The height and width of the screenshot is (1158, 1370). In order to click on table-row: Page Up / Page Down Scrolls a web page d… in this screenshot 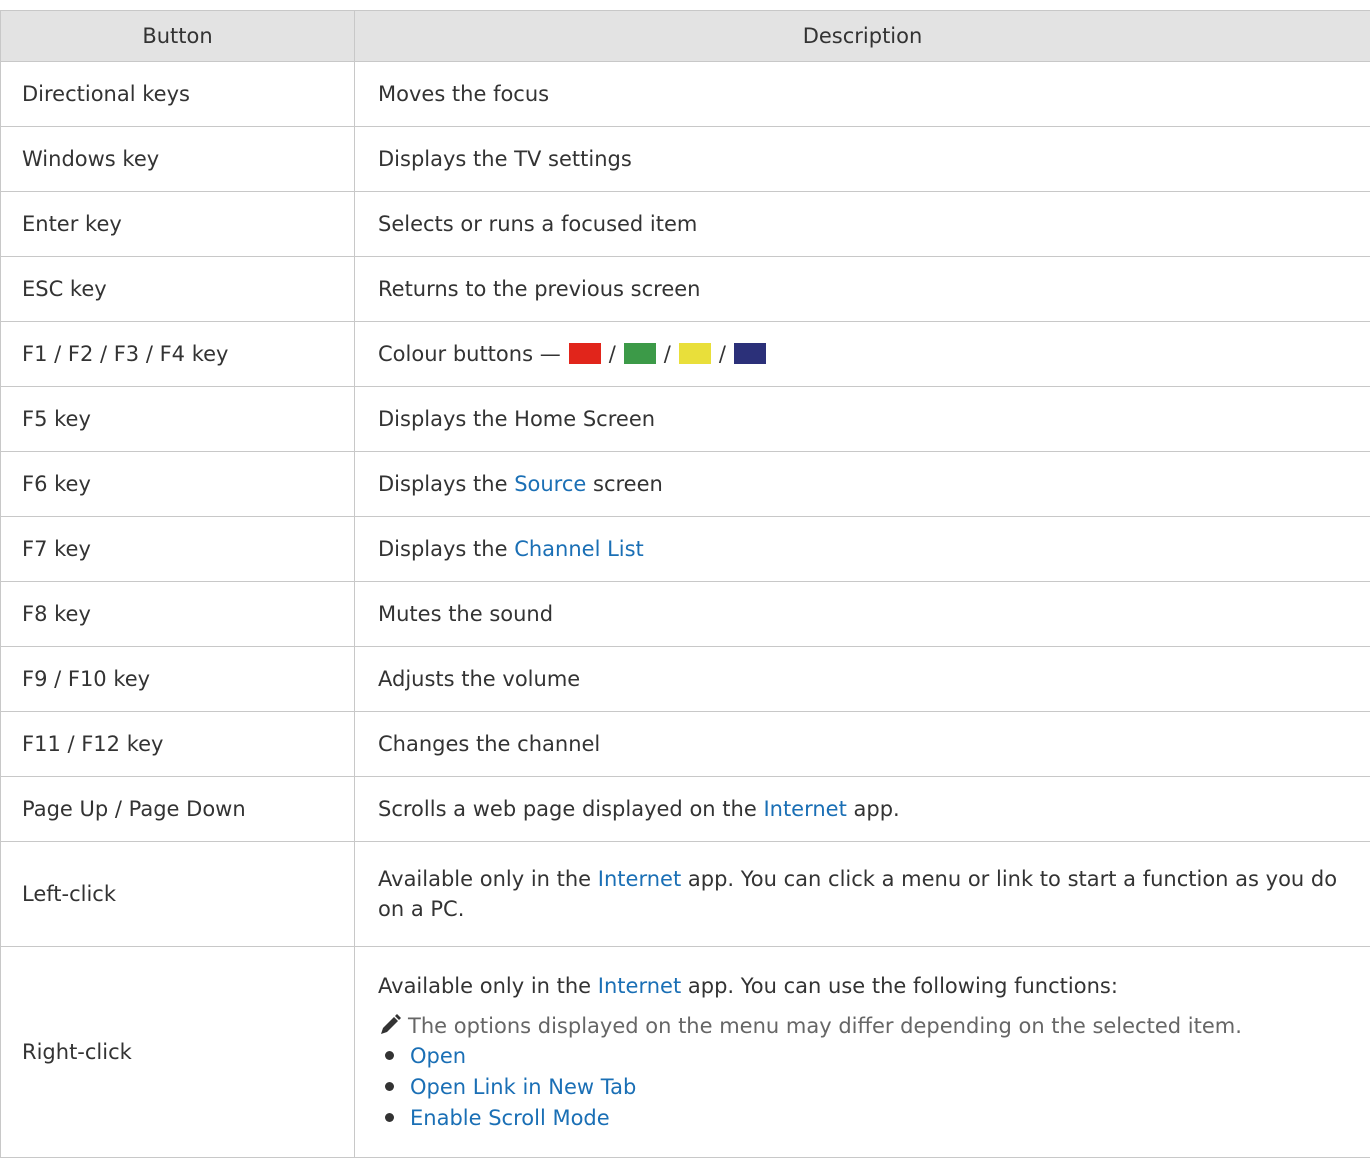, I will do `click(685, 809)`.